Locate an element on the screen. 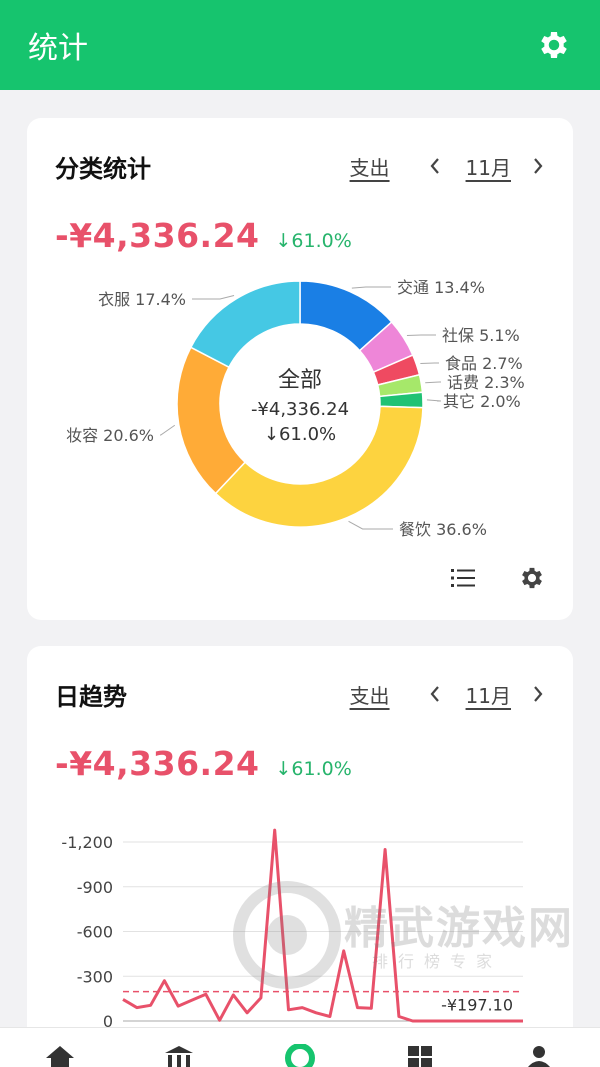 The height and width of the screenshot is (1067, 600). list-view-icon is located at coordinates (464, 578).